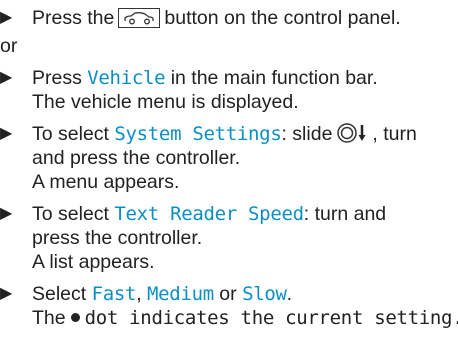 The height and width of the screenshot is (337, 458). Describe the element at coordinates (394, 134) in the screenshot. I see `step-3-after-b: , turn` at that location.